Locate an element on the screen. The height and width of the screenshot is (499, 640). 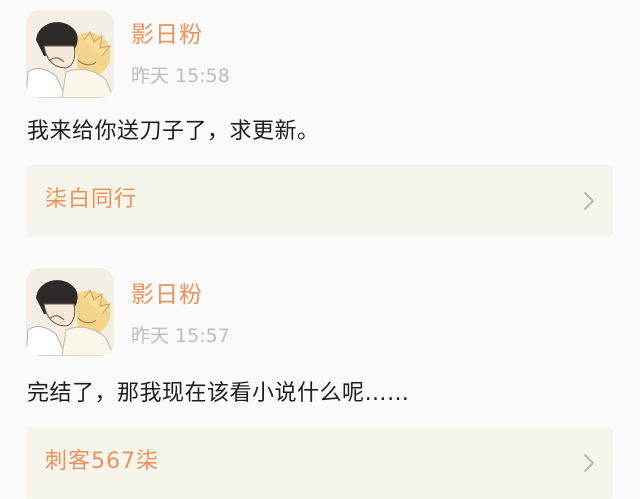
reference-title: 刺客567柒 is located at coordinates (102, 461).